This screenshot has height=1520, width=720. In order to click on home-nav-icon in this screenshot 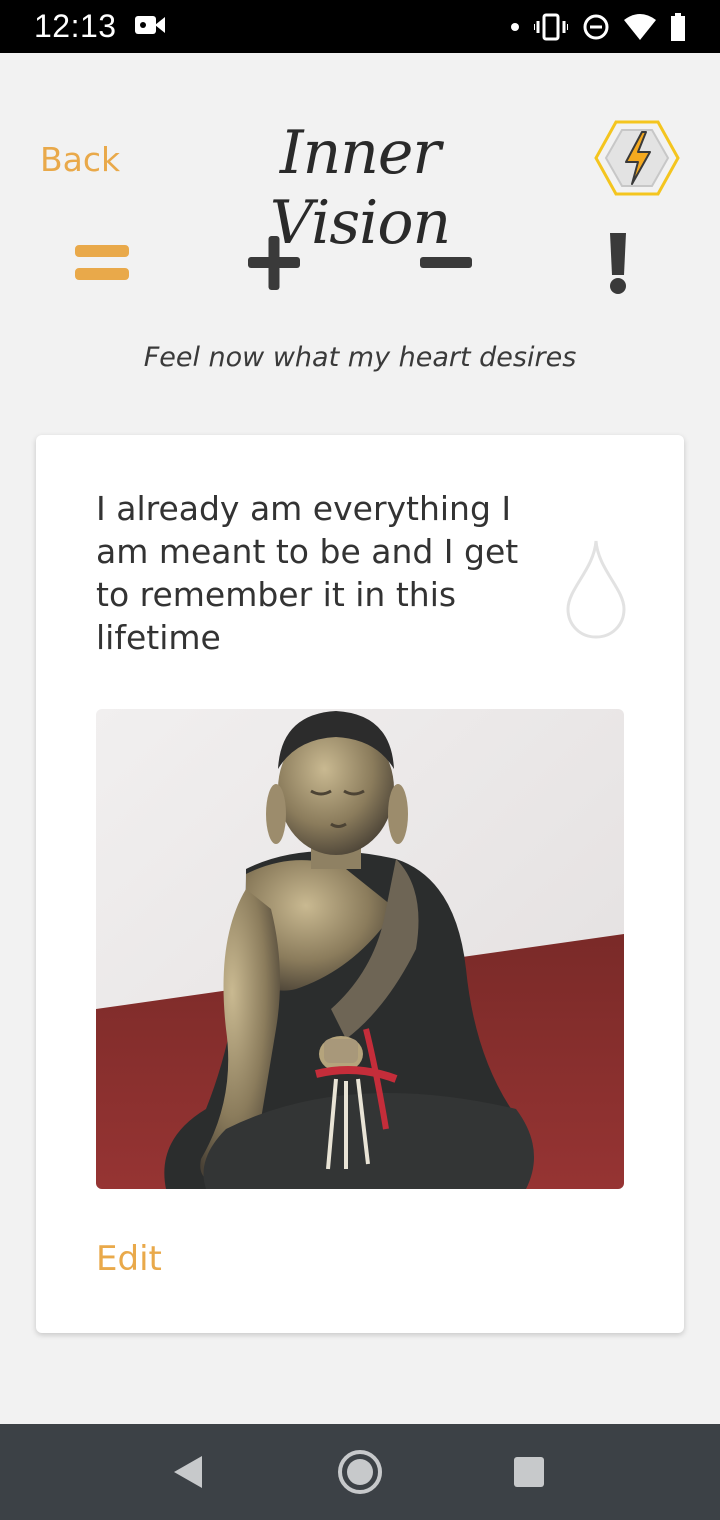, I will do `click(360, 1474)`.